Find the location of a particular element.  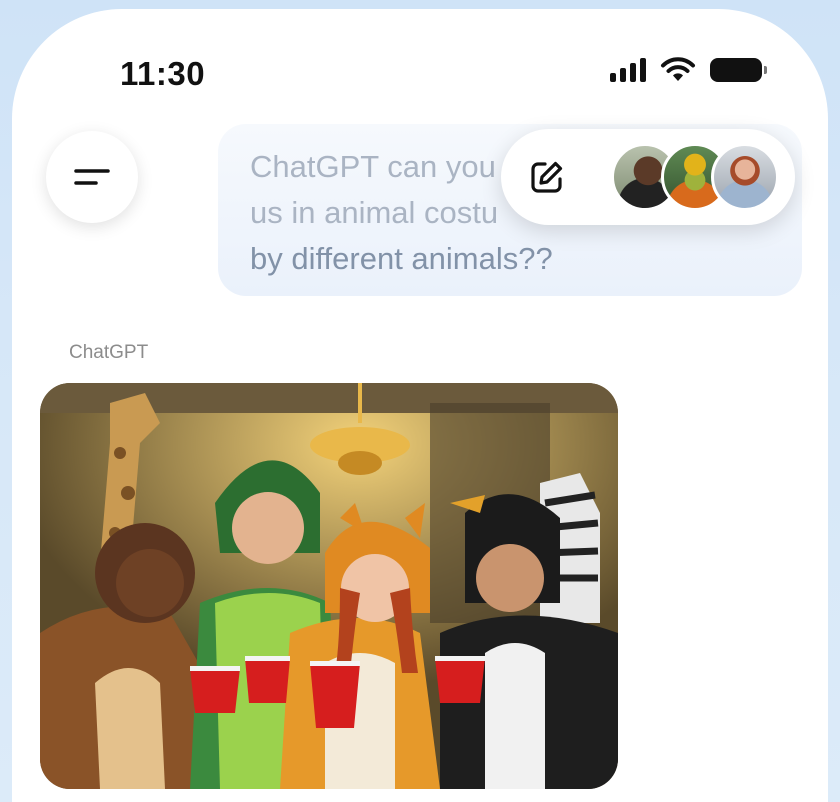

new-chat-button is located at coordinates (547, 177).